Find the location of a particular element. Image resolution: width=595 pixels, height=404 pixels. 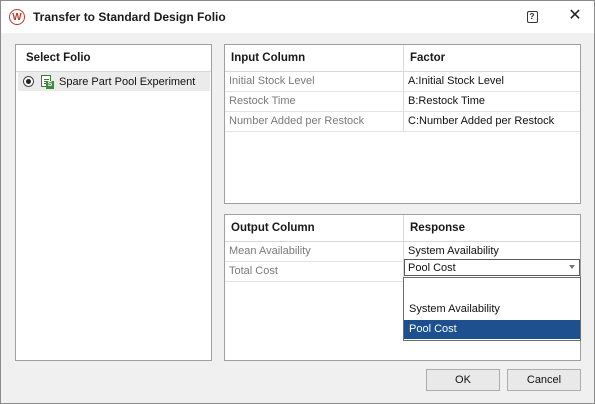

folio-list-item: S Spare Part Pool Experiment is located at coordinates (114, 81).